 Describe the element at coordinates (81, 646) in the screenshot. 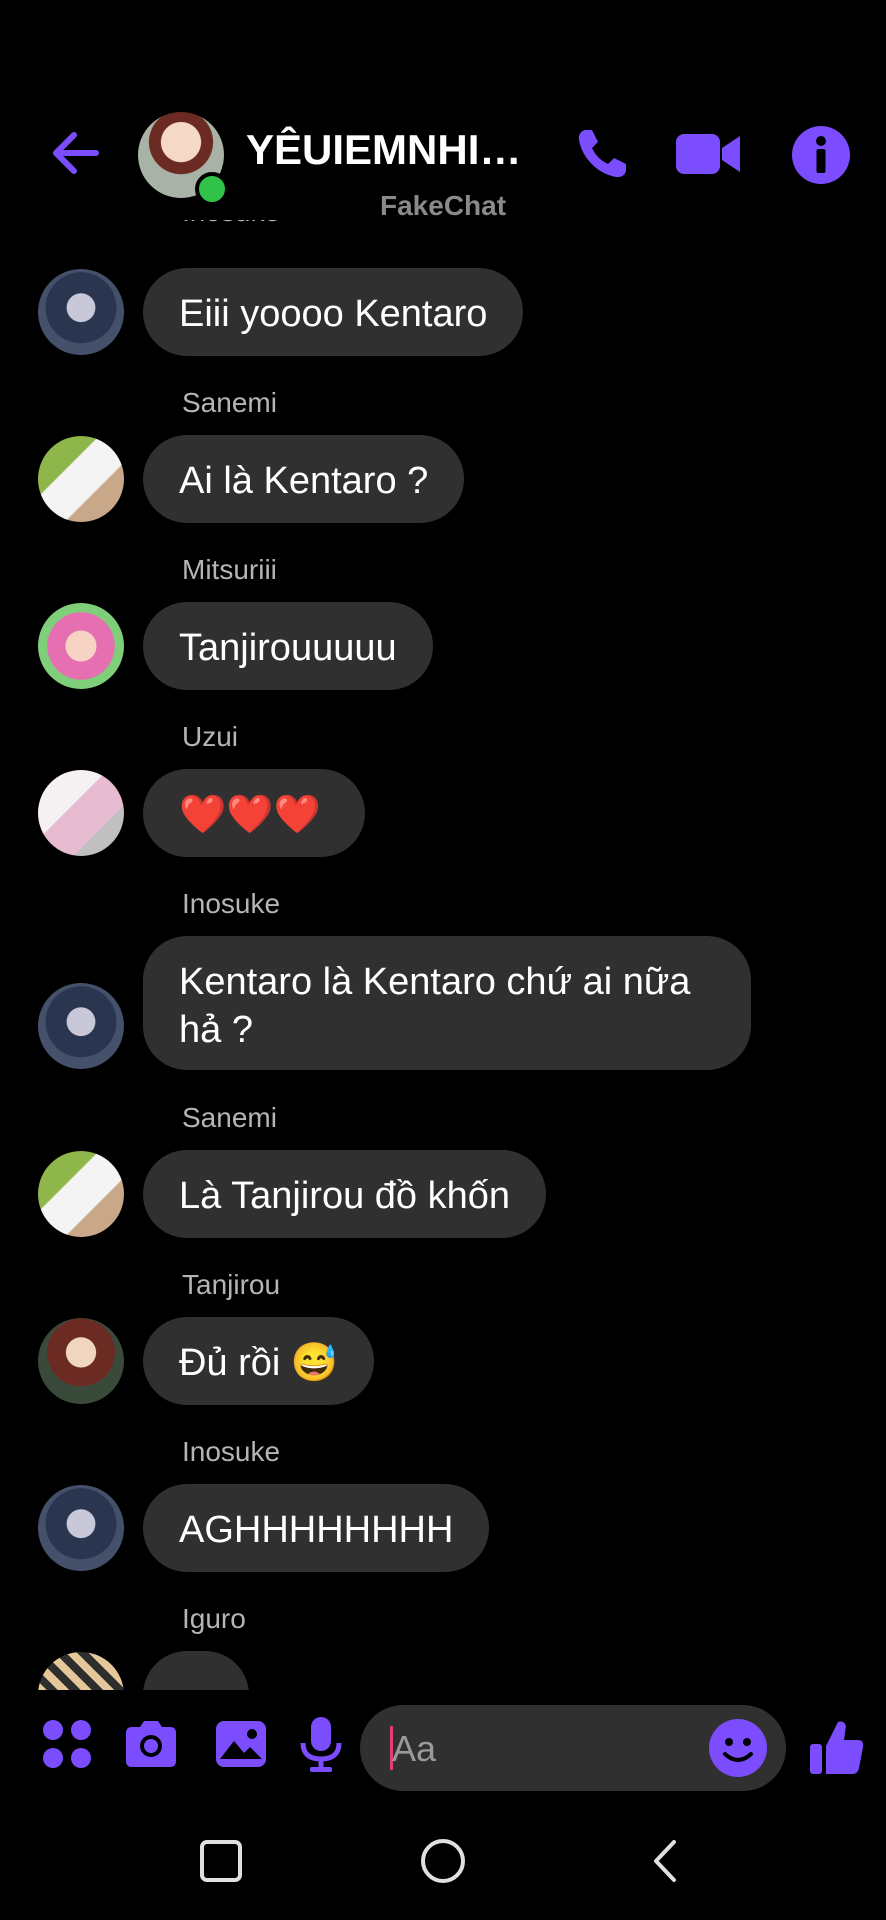

I see `mitsuri-avatar` at that location.